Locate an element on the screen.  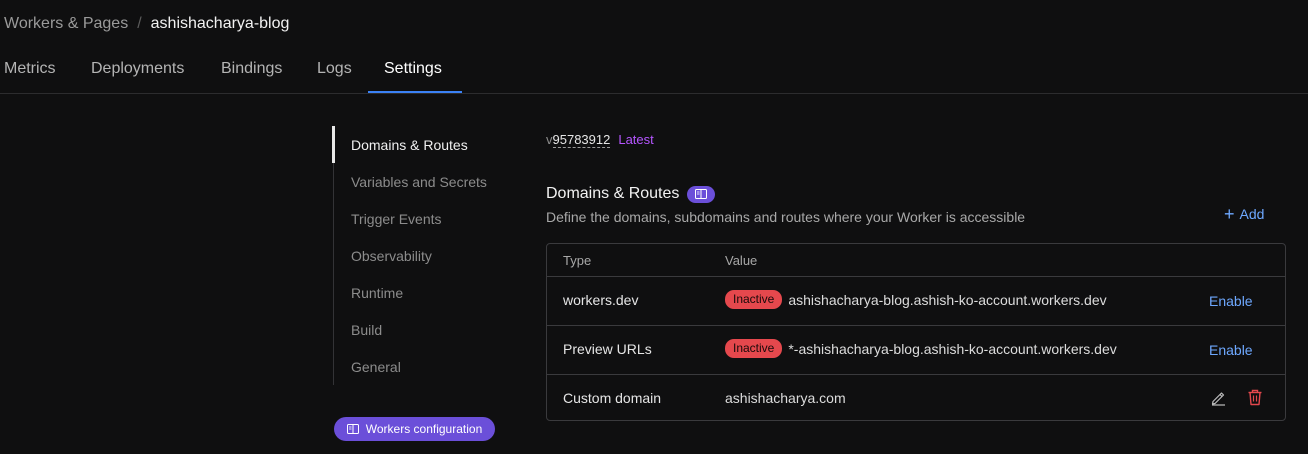
row-type: Preview URLs is located at coordinates (607, 349).